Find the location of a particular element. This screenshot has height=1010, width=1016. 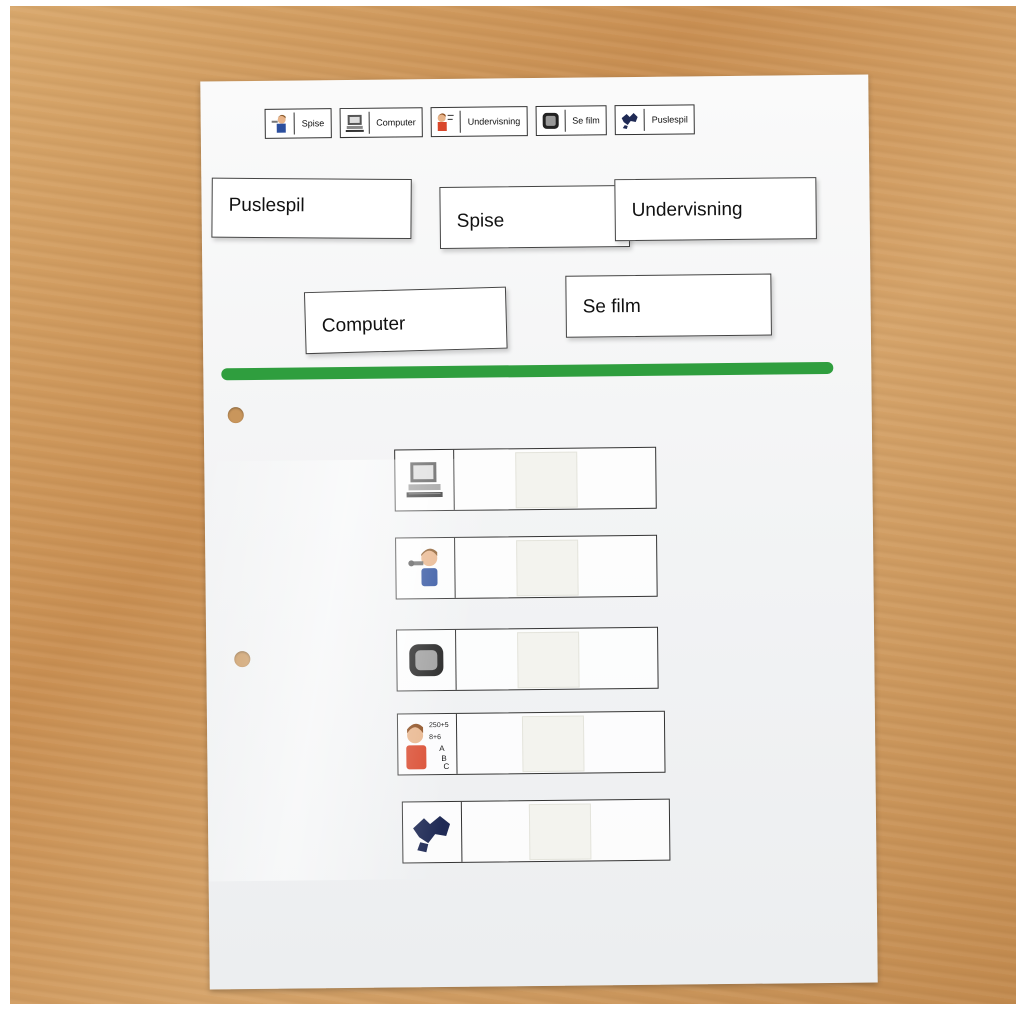

mini-card-label: Puslespil is located at coordinates (669, 119).